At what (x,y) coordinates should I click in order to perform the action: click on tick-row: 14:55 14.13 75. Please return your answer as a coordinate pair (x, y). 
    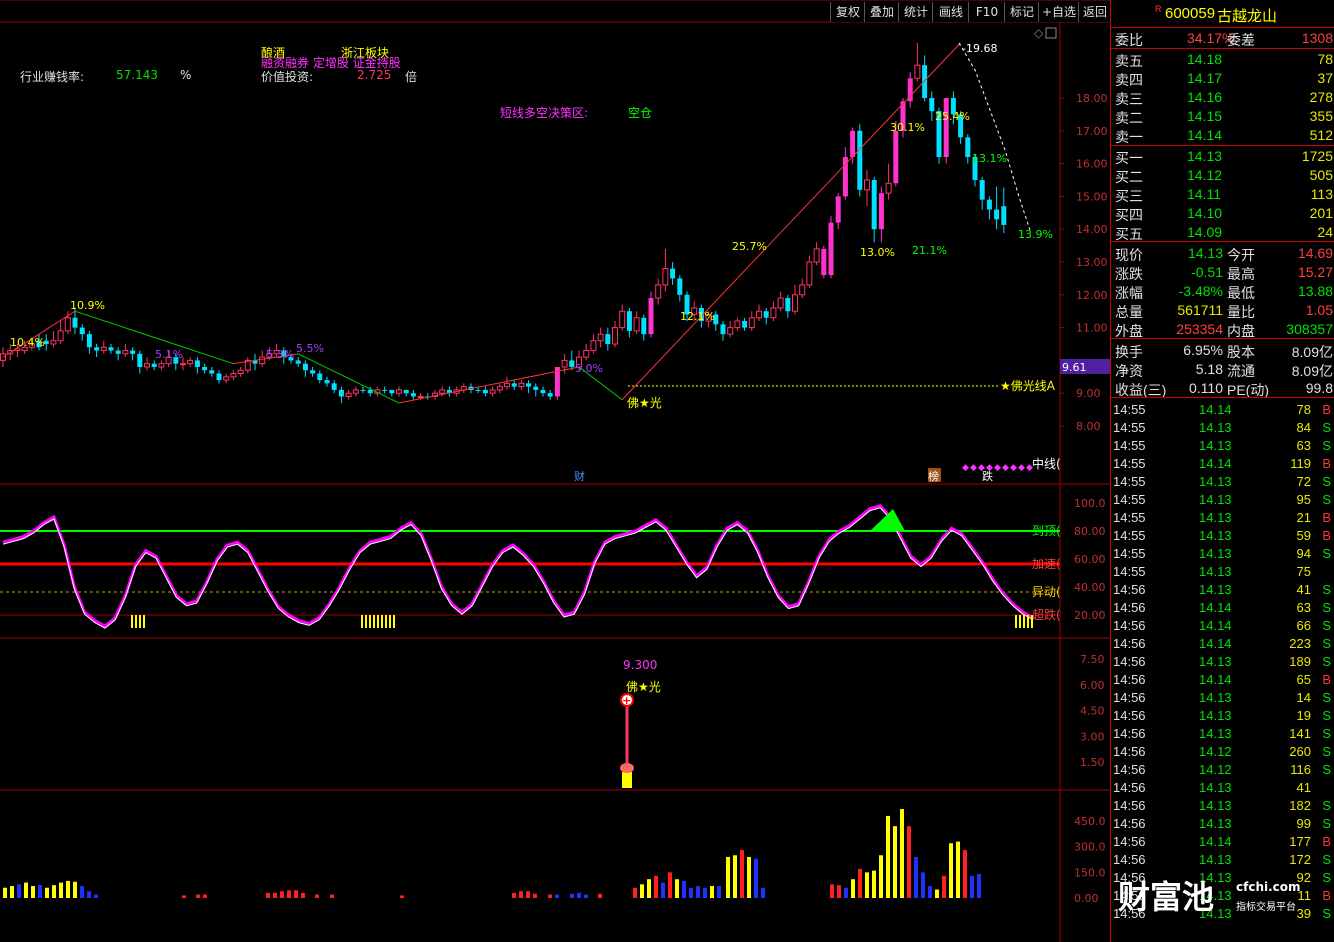
    Looking at the image, I should click on (1223, 572).